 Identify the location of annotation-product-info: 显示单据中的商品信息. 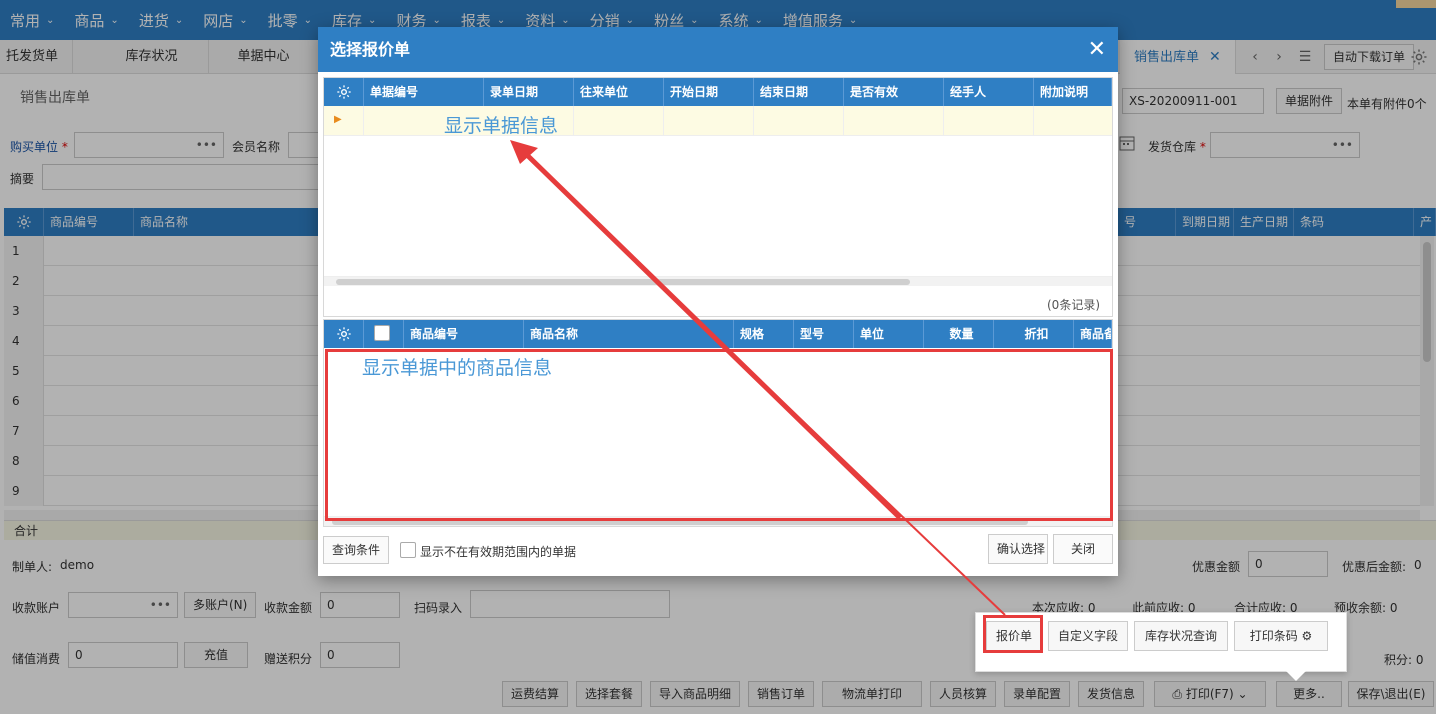
(457, 368).